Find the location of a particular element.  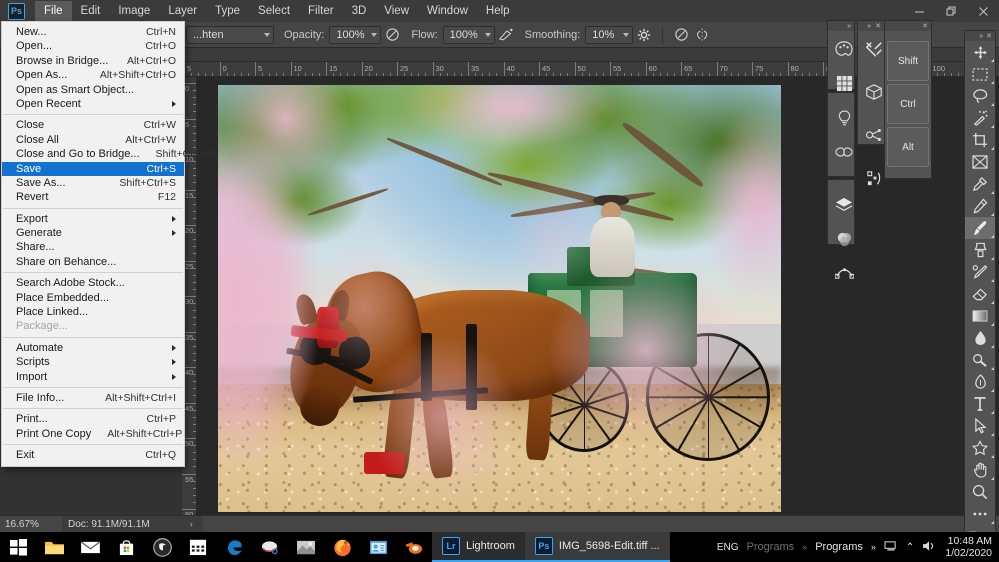

crop-tool is located at coordinates (980, 140).